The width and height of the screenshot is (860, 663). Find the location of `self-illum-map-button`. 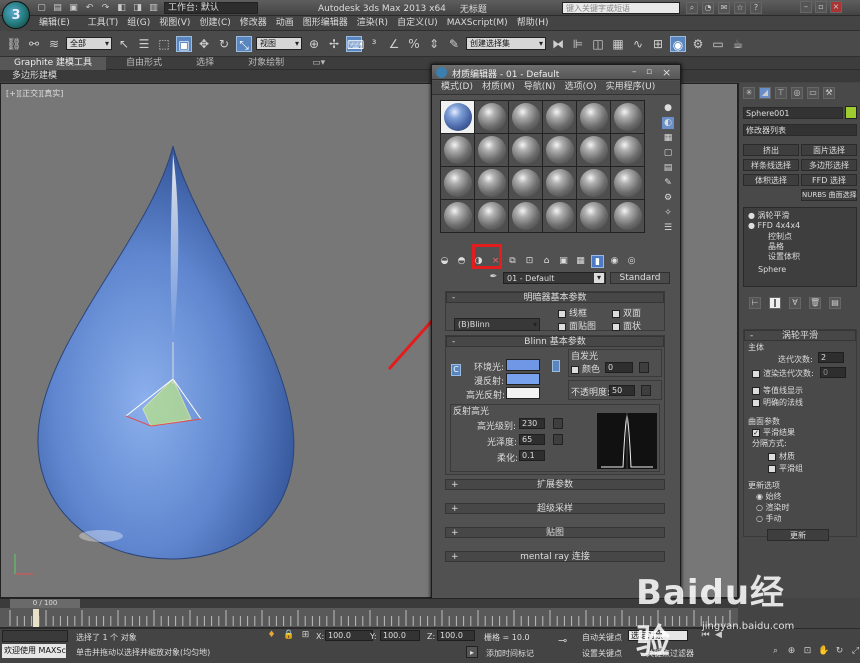

self-illum-map-button is located at coordinates (644, 367).